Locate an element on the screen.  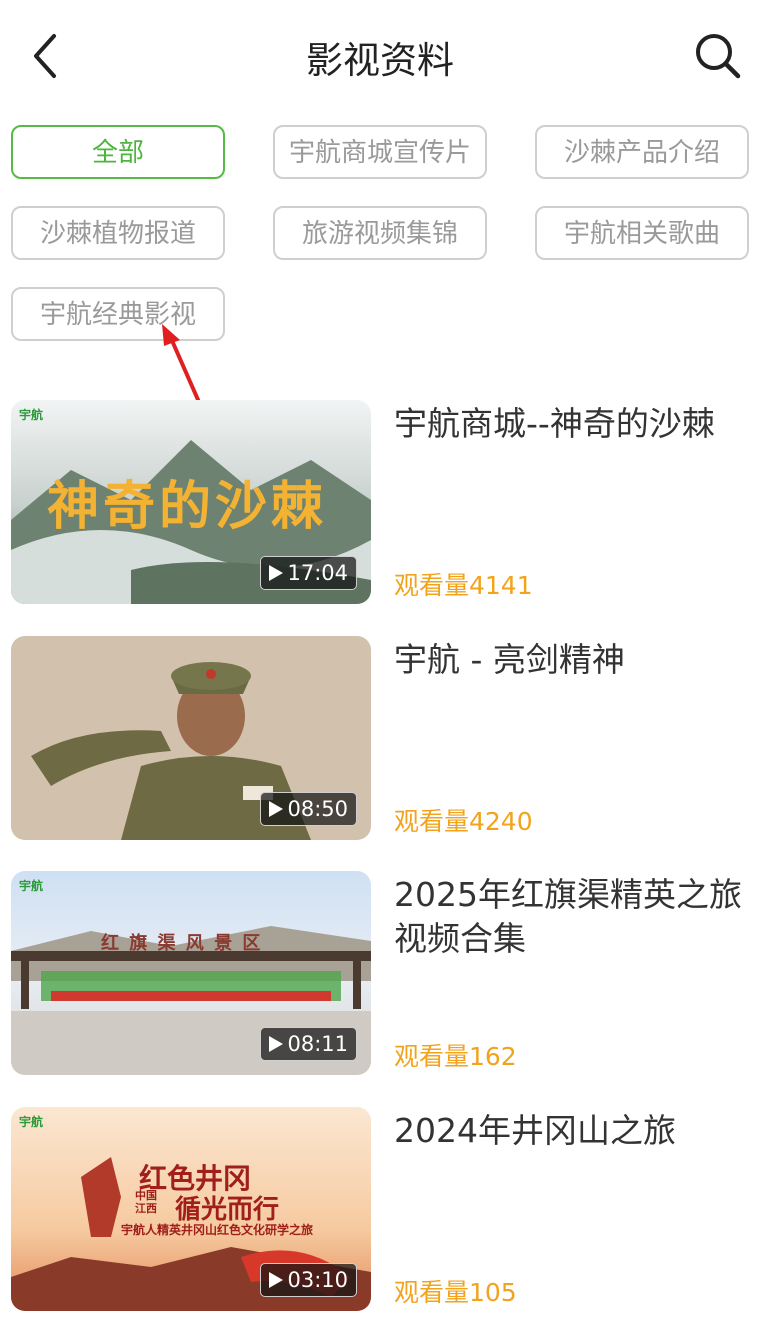
duration-badge: 08:11 is located at coordinates (308, 1044).